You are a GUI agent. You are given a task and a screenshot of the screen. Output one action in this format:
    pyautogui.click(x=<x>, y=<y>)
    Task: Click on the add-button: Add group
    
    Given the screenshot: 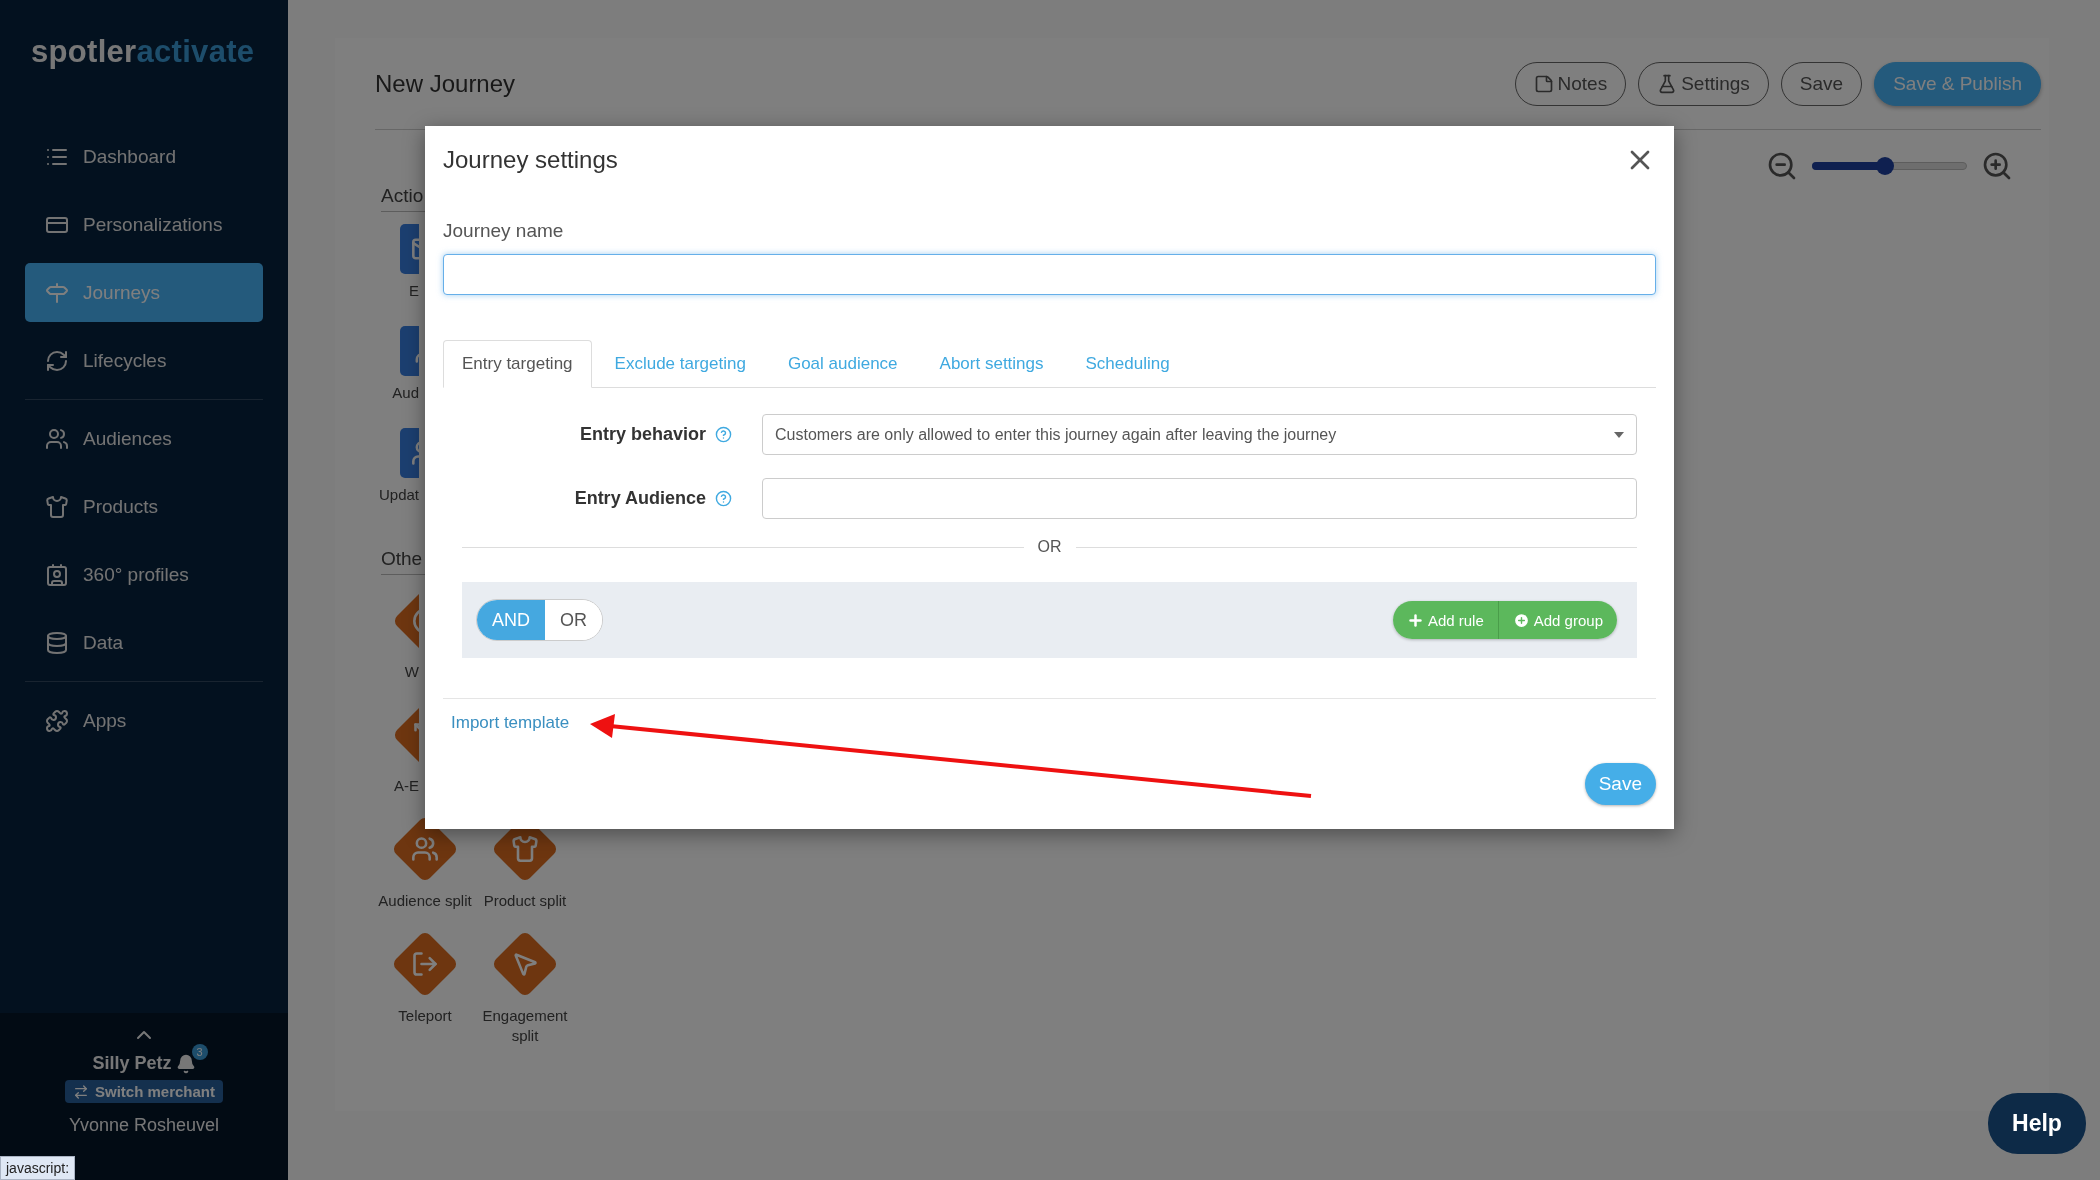 What is the action you would take?
    pyautogui.click(x=1557, y=620)
    